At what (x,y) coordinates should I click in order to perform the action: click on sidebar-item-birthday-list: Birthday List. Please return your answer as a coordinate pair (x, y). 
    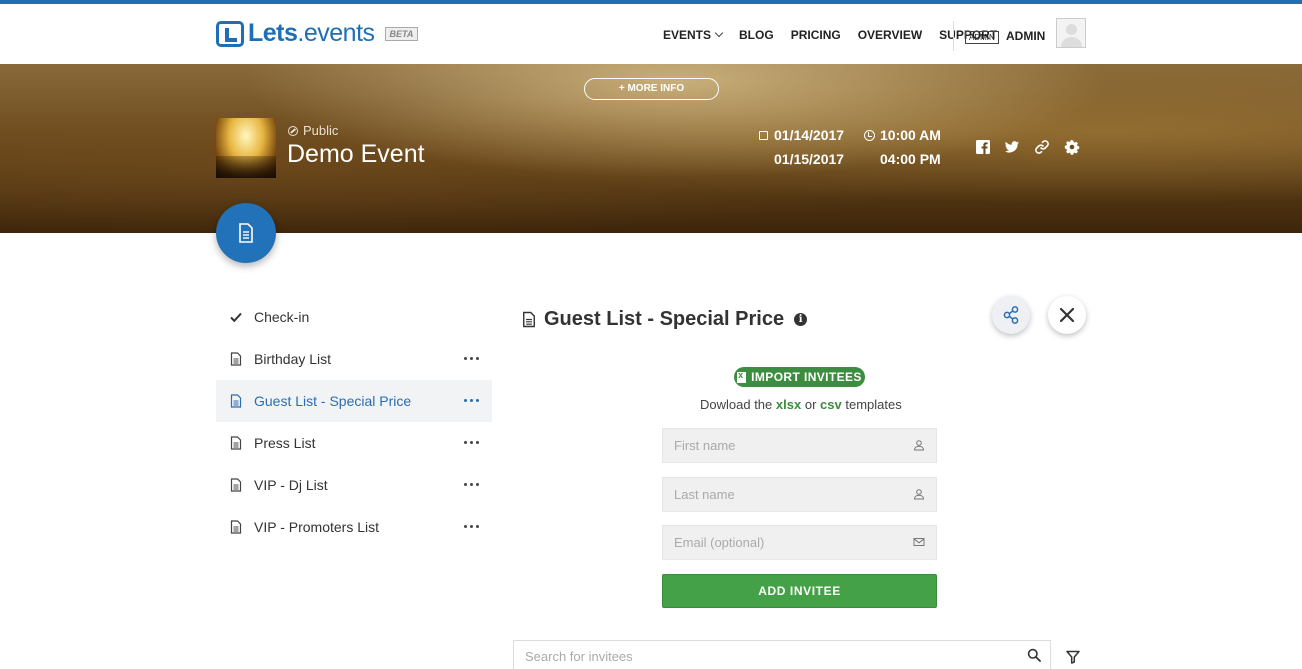
    Looking at the image, I should click on (354, 359).